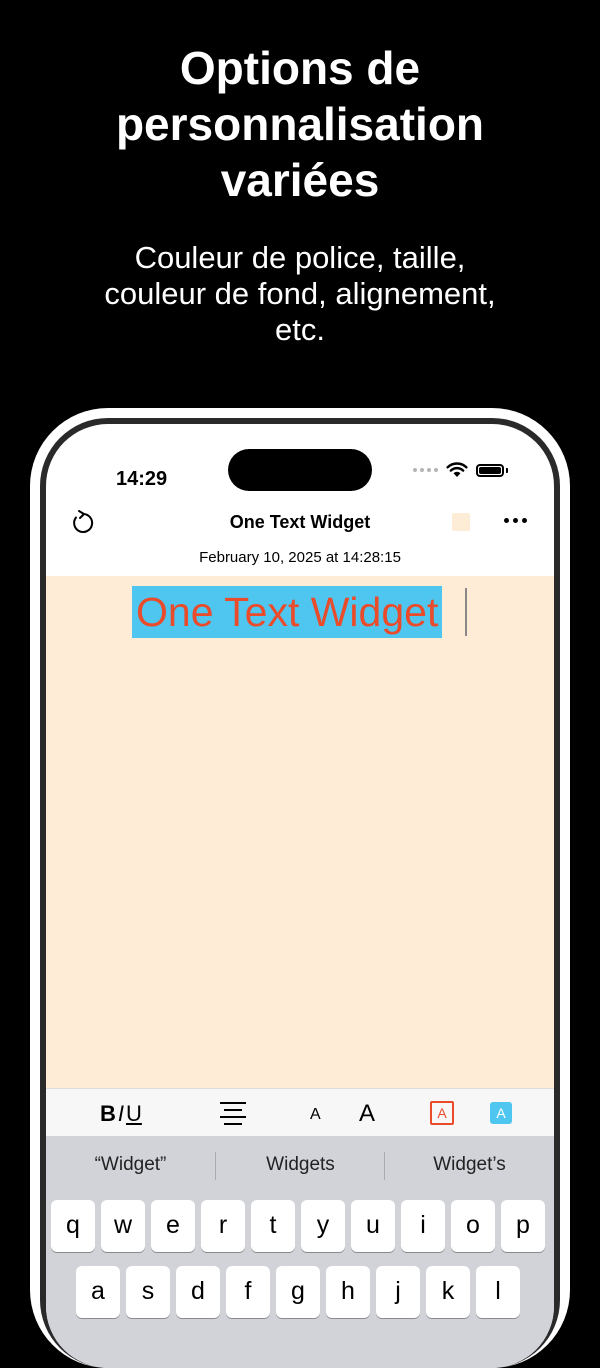 The height and width of the screenshot is (1368, 600). I want to click on suggestion-2: Widgets, so click(300, 1165).